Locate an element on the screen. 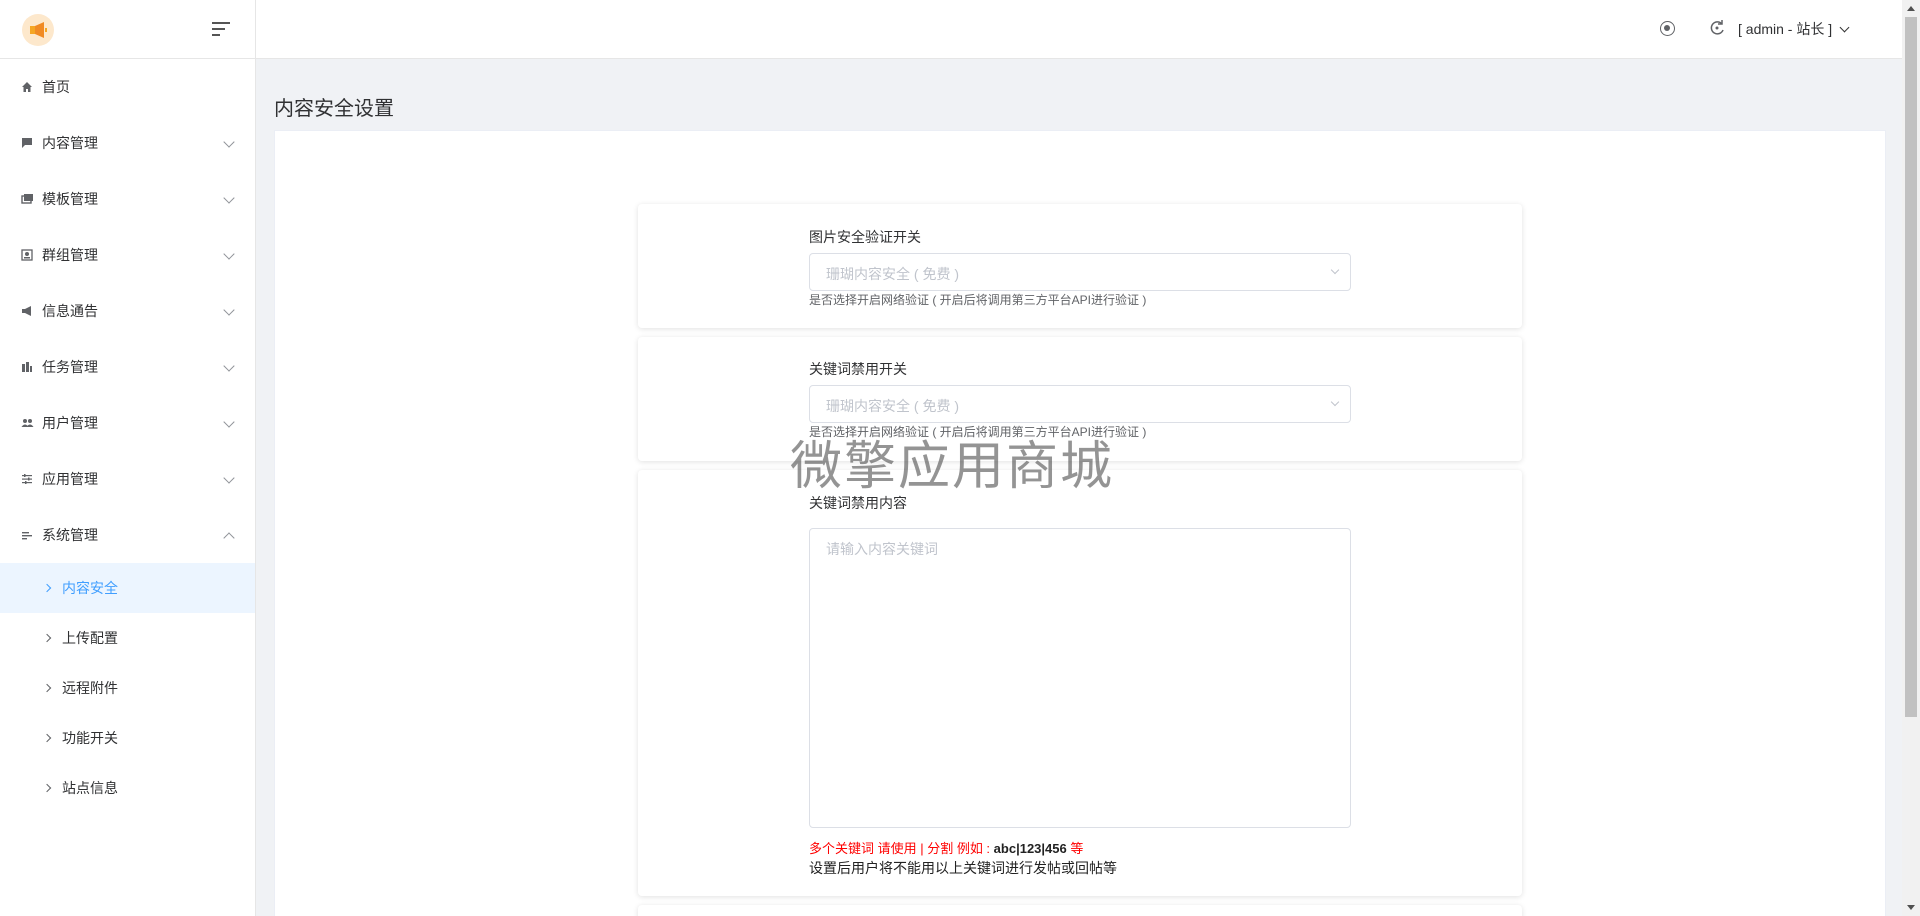  submenu-item-upload-config: 上传配置 is located at coordinates (127, 638).